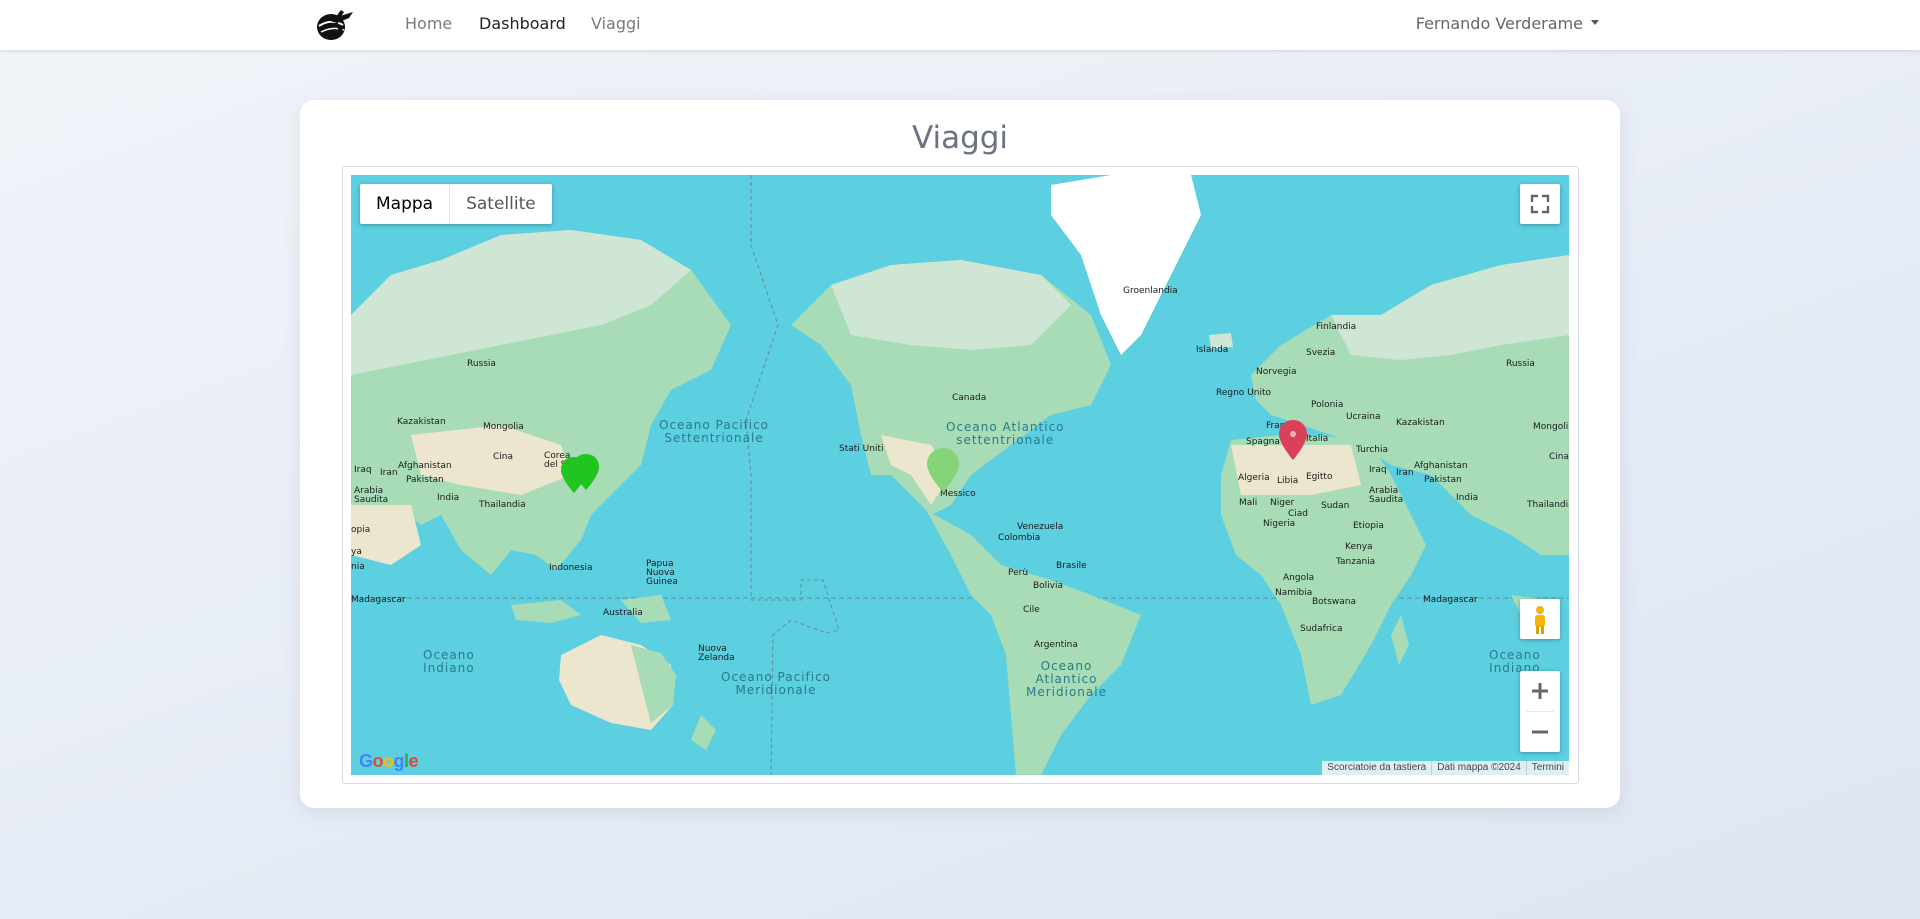  Describe the element at coordinates (405, 204) in the screenshot. I see `map-type-button: Mappa` at that location.